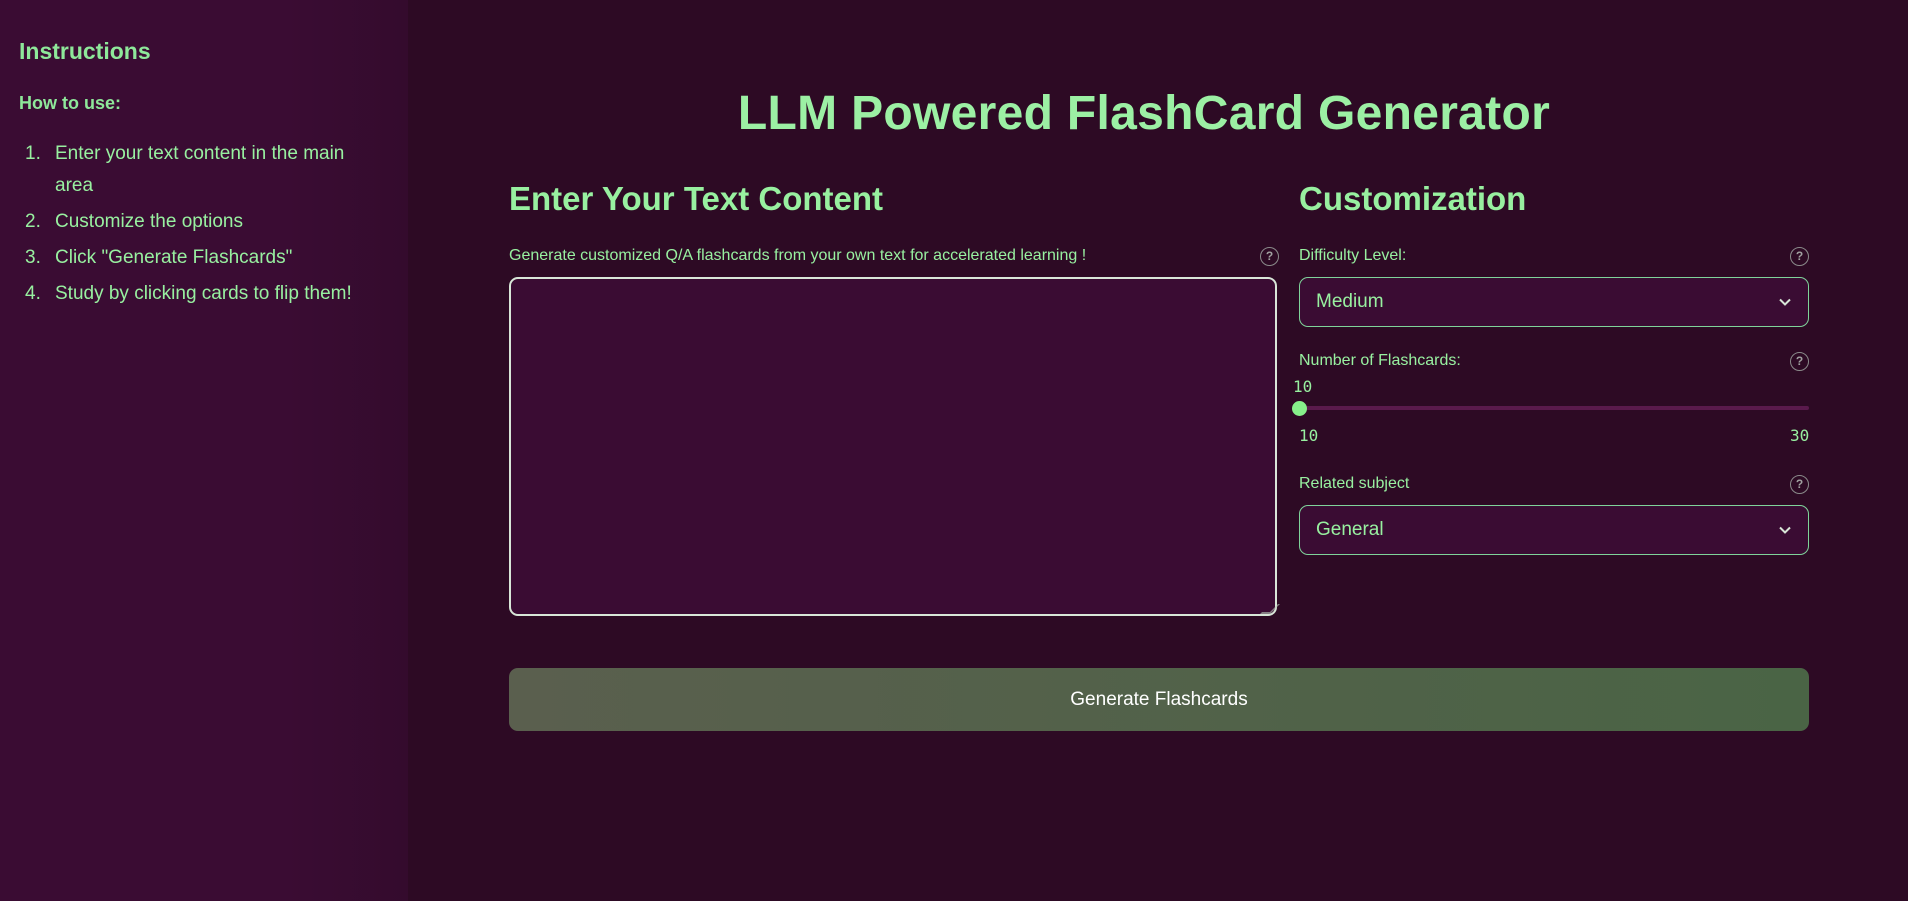  I want to click on step-text: Click "Generate Flashcards", so click(174, 257).